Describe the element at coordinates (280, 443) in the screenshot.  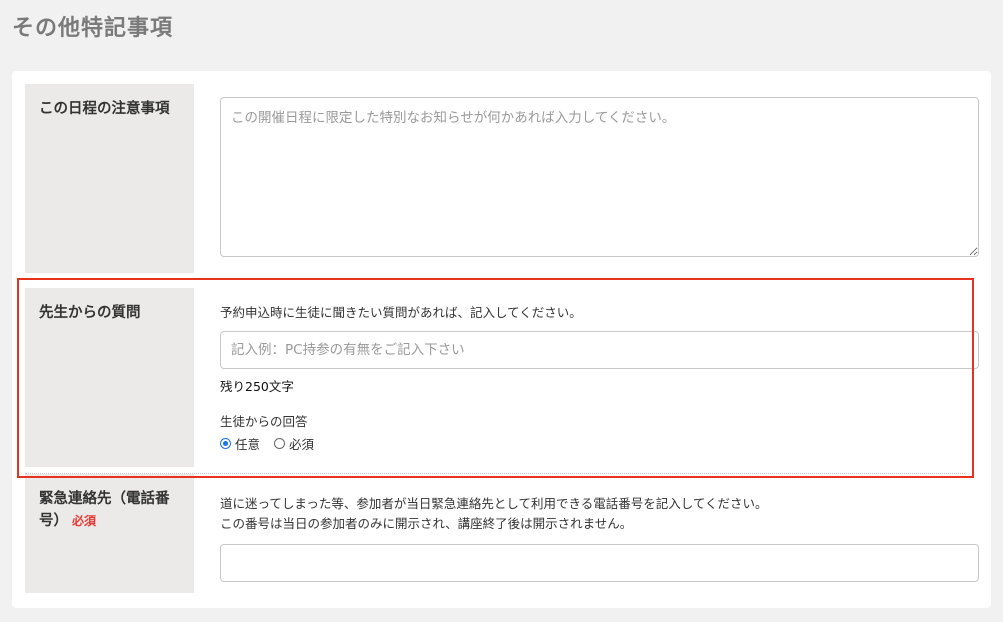
I see `radio-required-circle` at that location.